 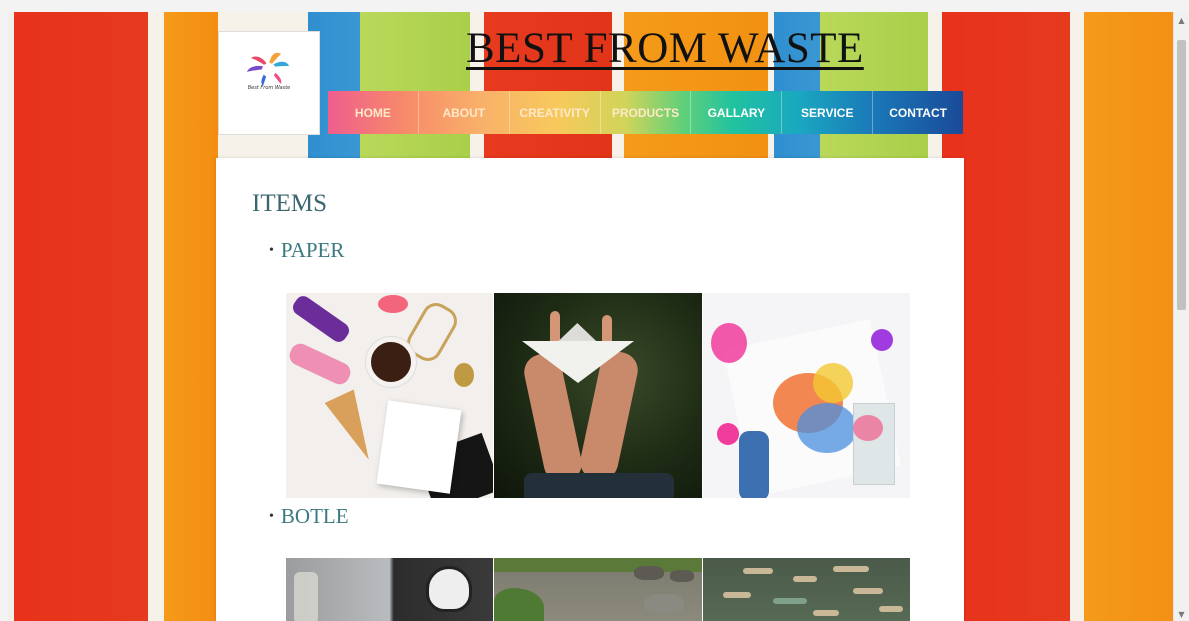 I want to click on category-paper: • PAPER, so click(x=306, y=250).